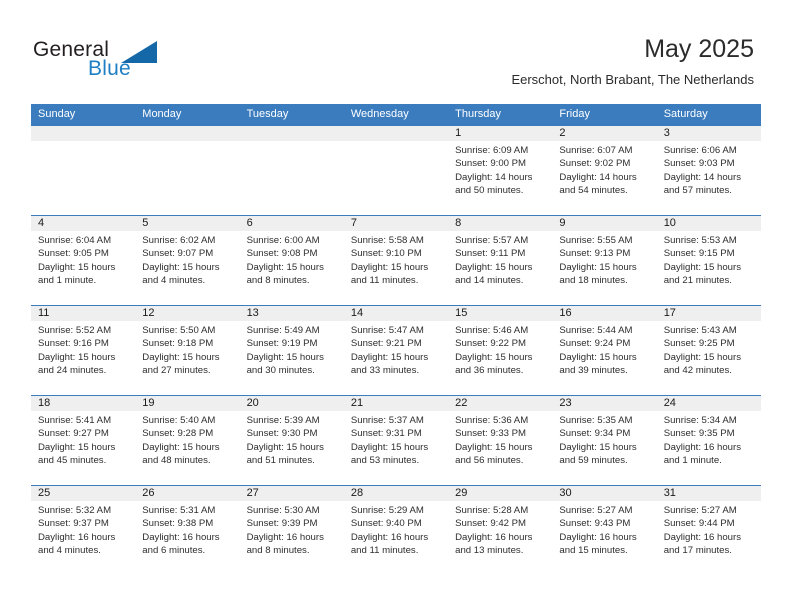 The height and width of the screenshot is (612, 792). I want to click on weekday-header-tuesday: Tuesday, so click(267, 114).